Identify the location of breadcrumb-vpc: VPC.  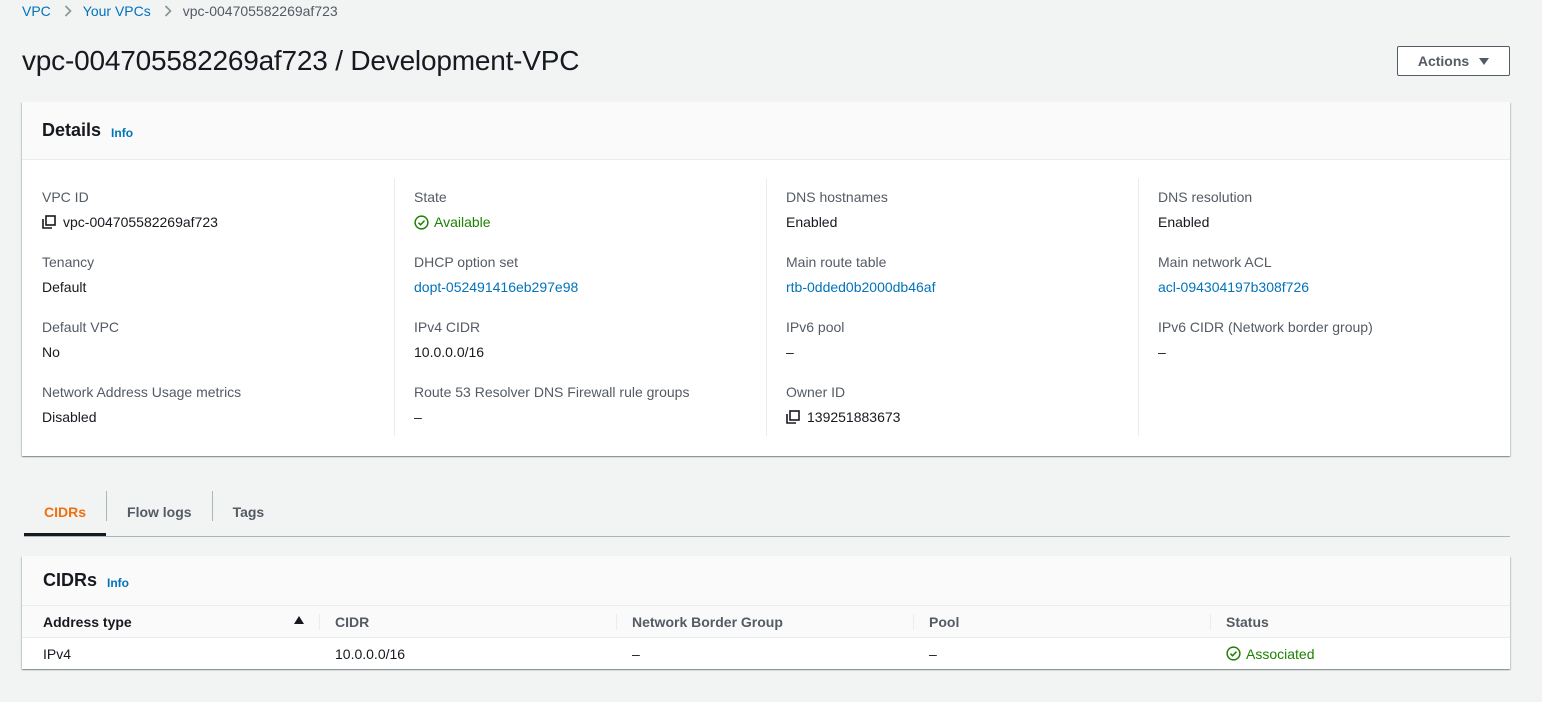
(36, 11).